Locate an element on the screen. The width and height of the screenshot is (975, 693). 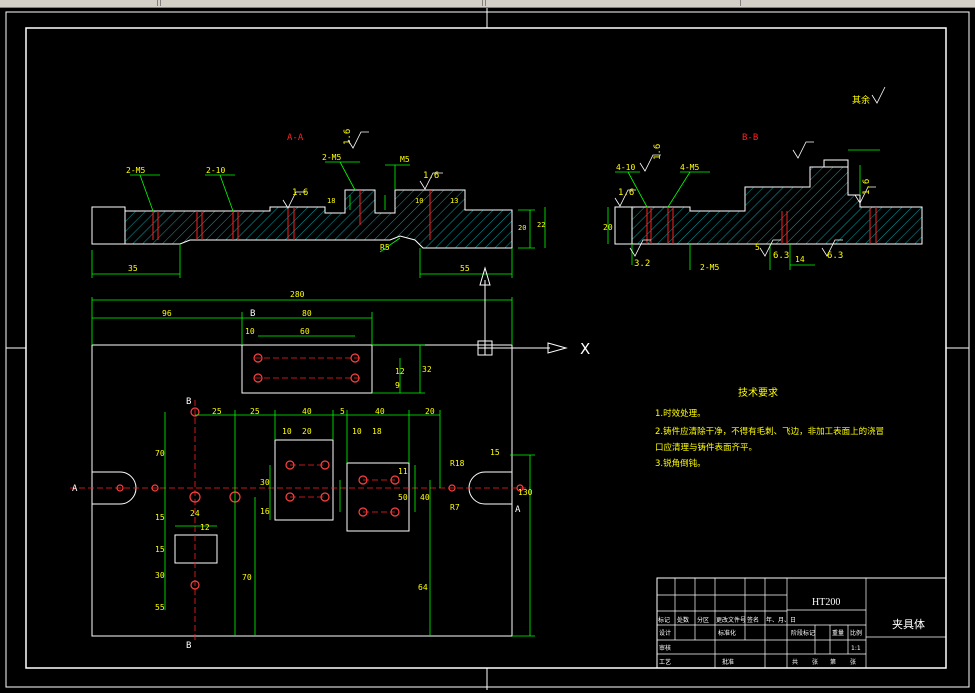
title-block-header: 更改文件号 is located at coordinates (731, 620).